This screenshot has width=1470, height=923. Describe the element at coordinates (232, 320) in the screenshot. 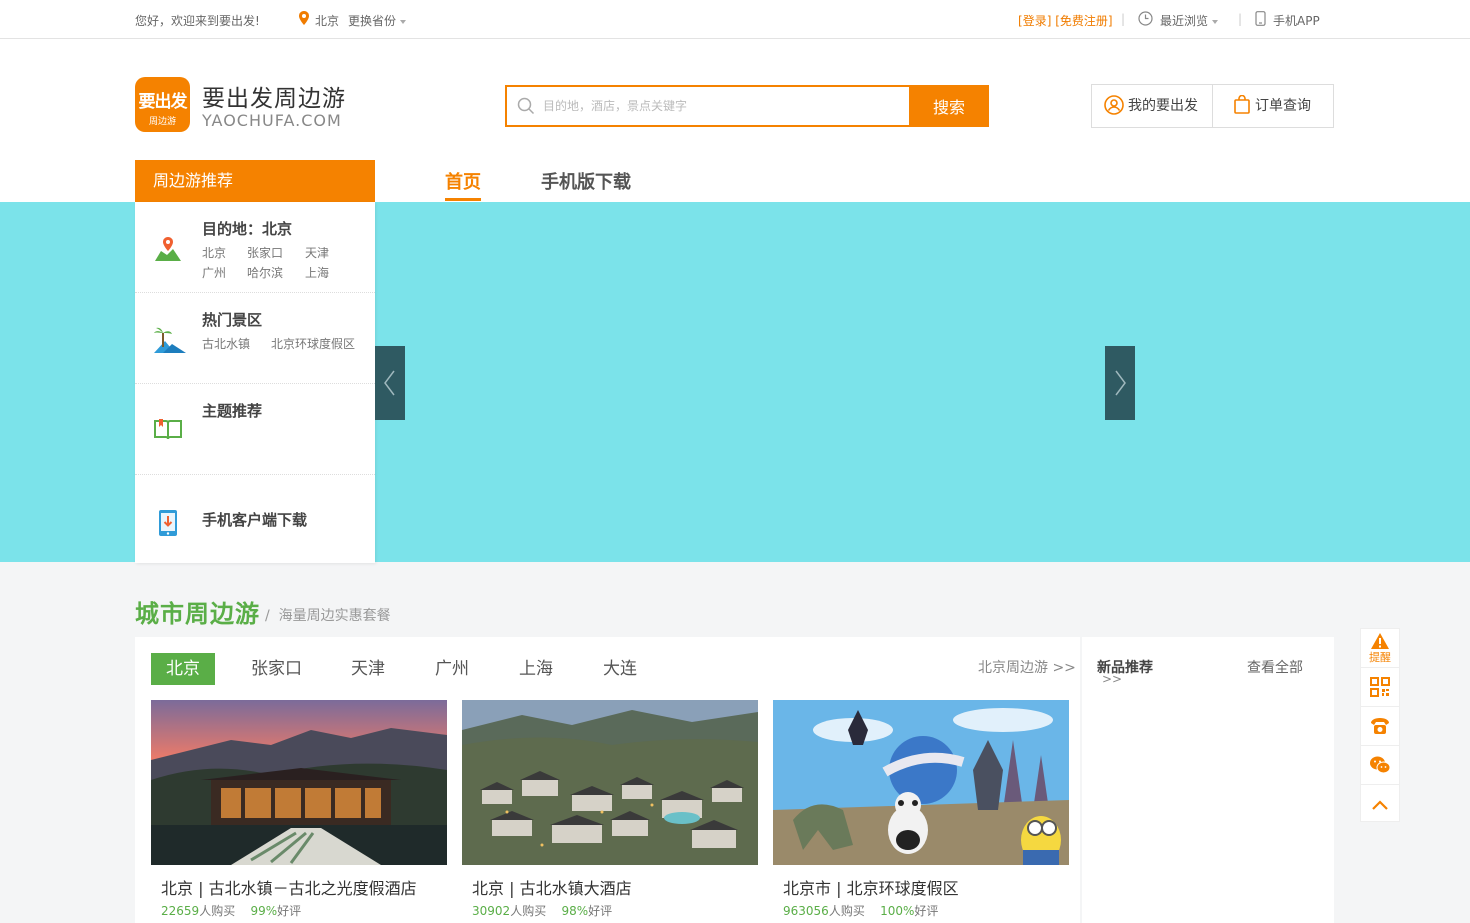

I see `hot-spots-title: 热门景区` at that location.